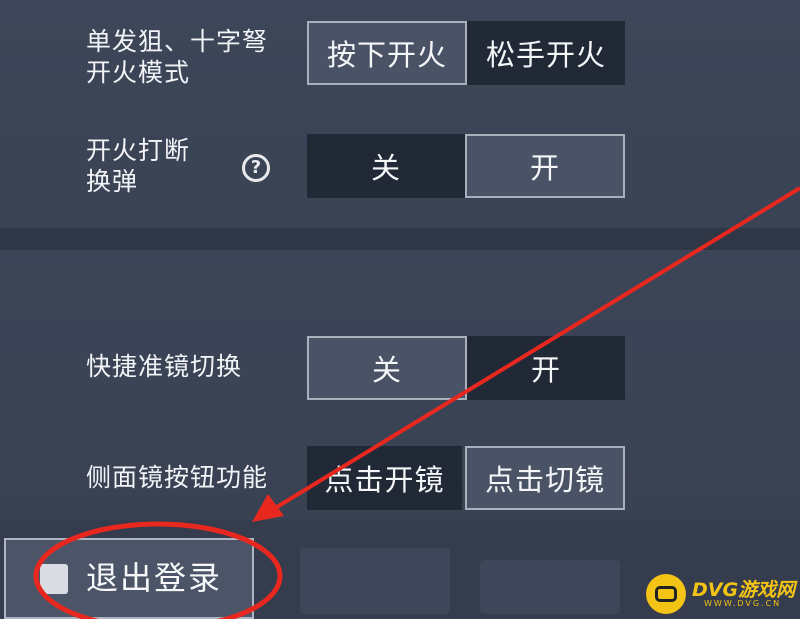 Image resolution: width=800 pixels, height=619 pixels. What do you see at coordinates (138, 166) in the screenshot?
I see `fire-interrupt-reload-label: 开火打断 换弹` at bounding box center [138, 166].